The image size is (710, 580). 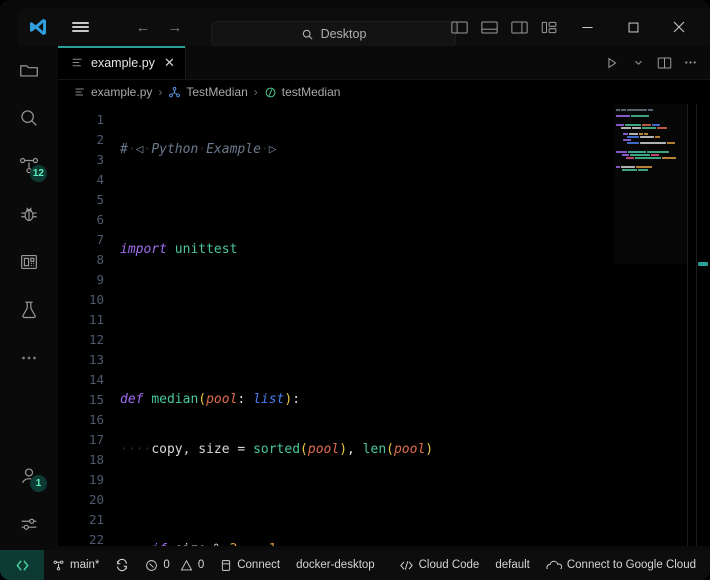 I want to click on line-number: 14, so click(x=96, y=379).